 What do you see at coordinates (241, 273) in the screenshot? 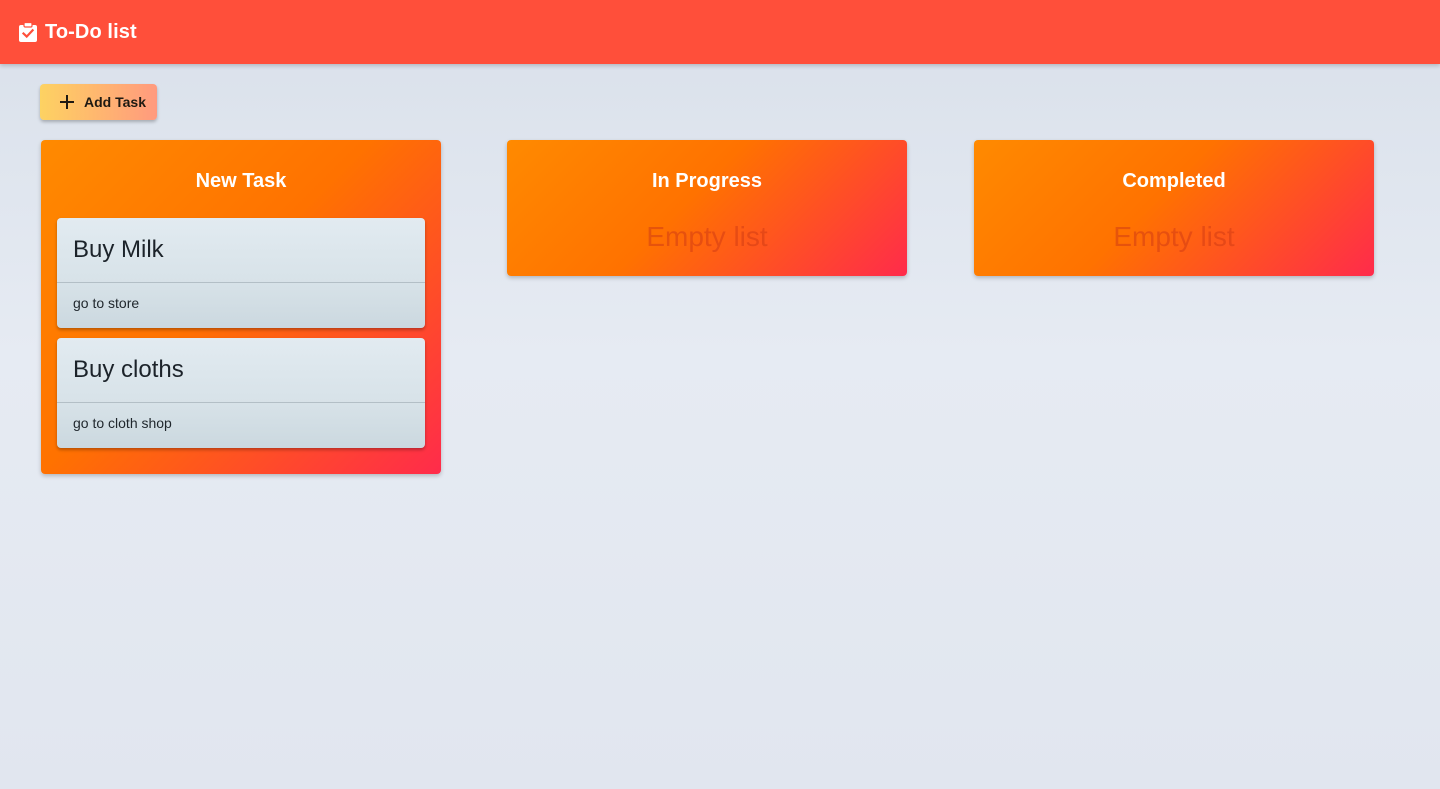
I see `task-card: Buy Milk go to store` at bounding box center [241, 273].